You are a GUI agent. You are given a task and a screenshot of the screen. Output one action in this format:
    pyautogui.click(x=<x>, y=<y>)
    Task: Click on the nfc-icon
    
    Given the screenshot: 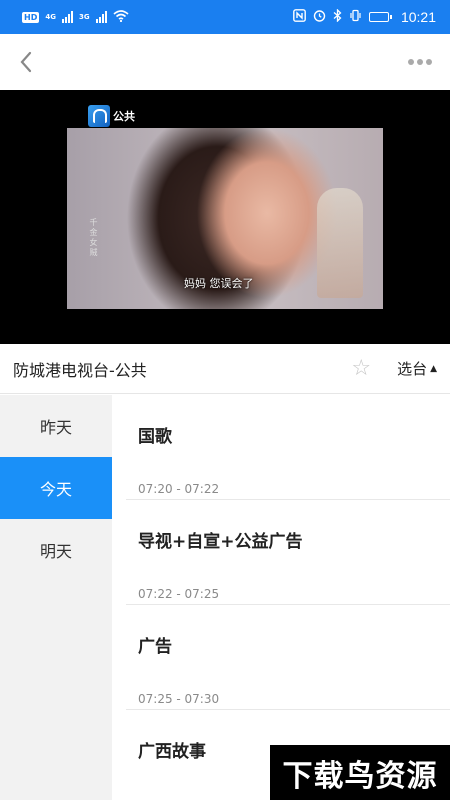 What is the action you would take?
    pyautogui.click(x=299, y=17)
    